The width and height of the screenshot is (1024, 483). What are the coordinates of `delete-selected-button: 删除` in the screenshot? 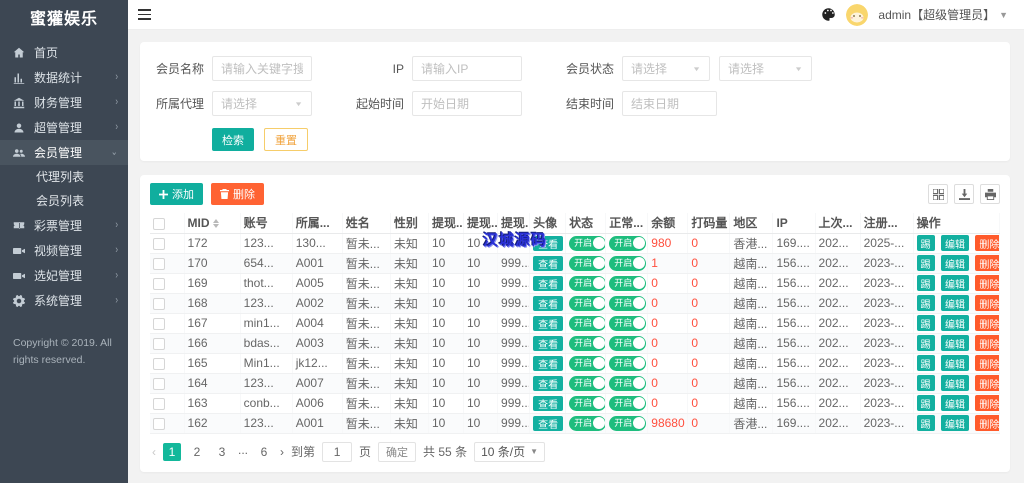 It's located at (237, 194).